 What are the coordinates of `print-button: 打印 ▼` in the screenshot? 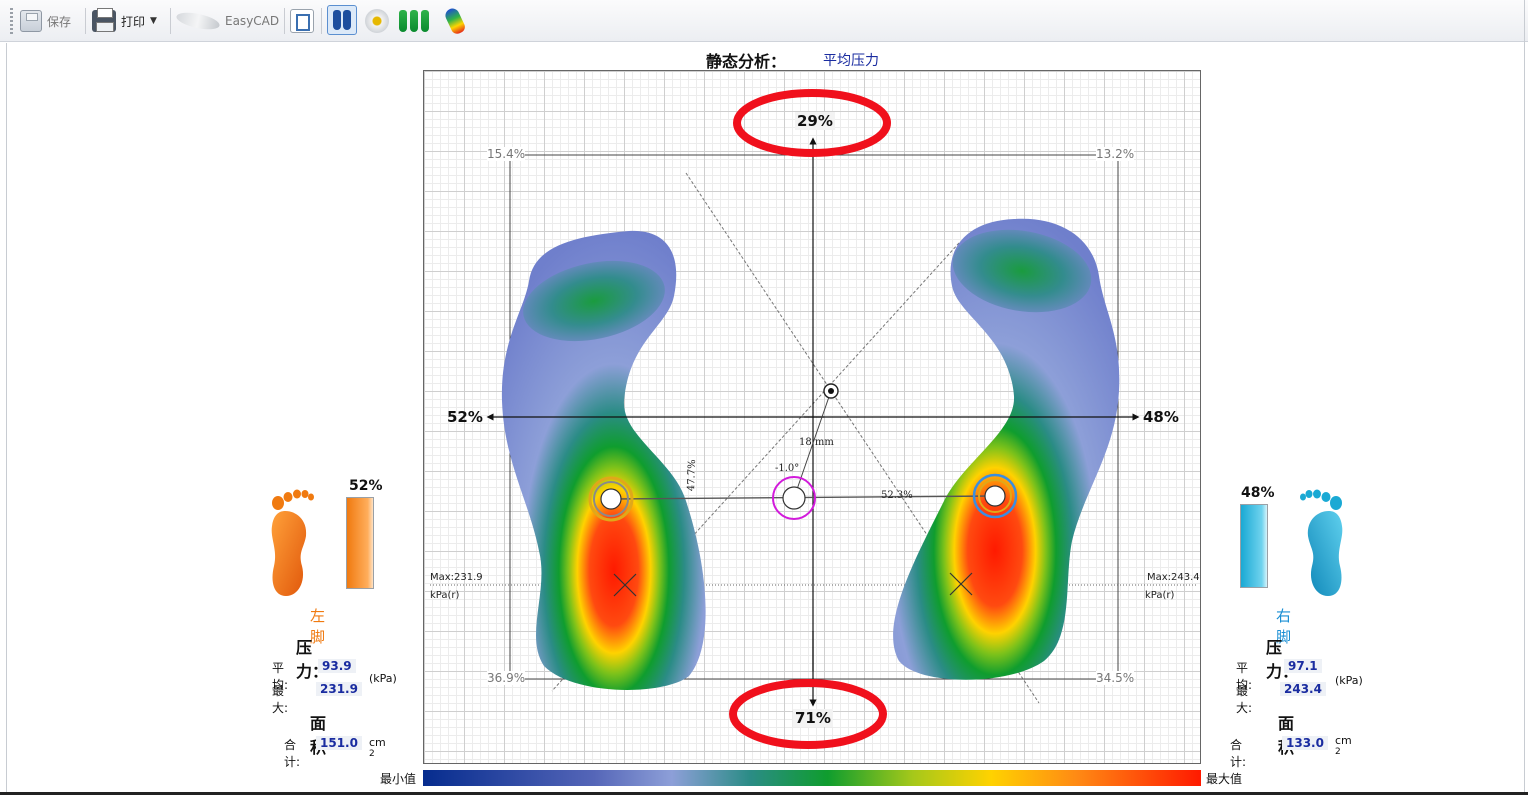 It's located at (124, 21).